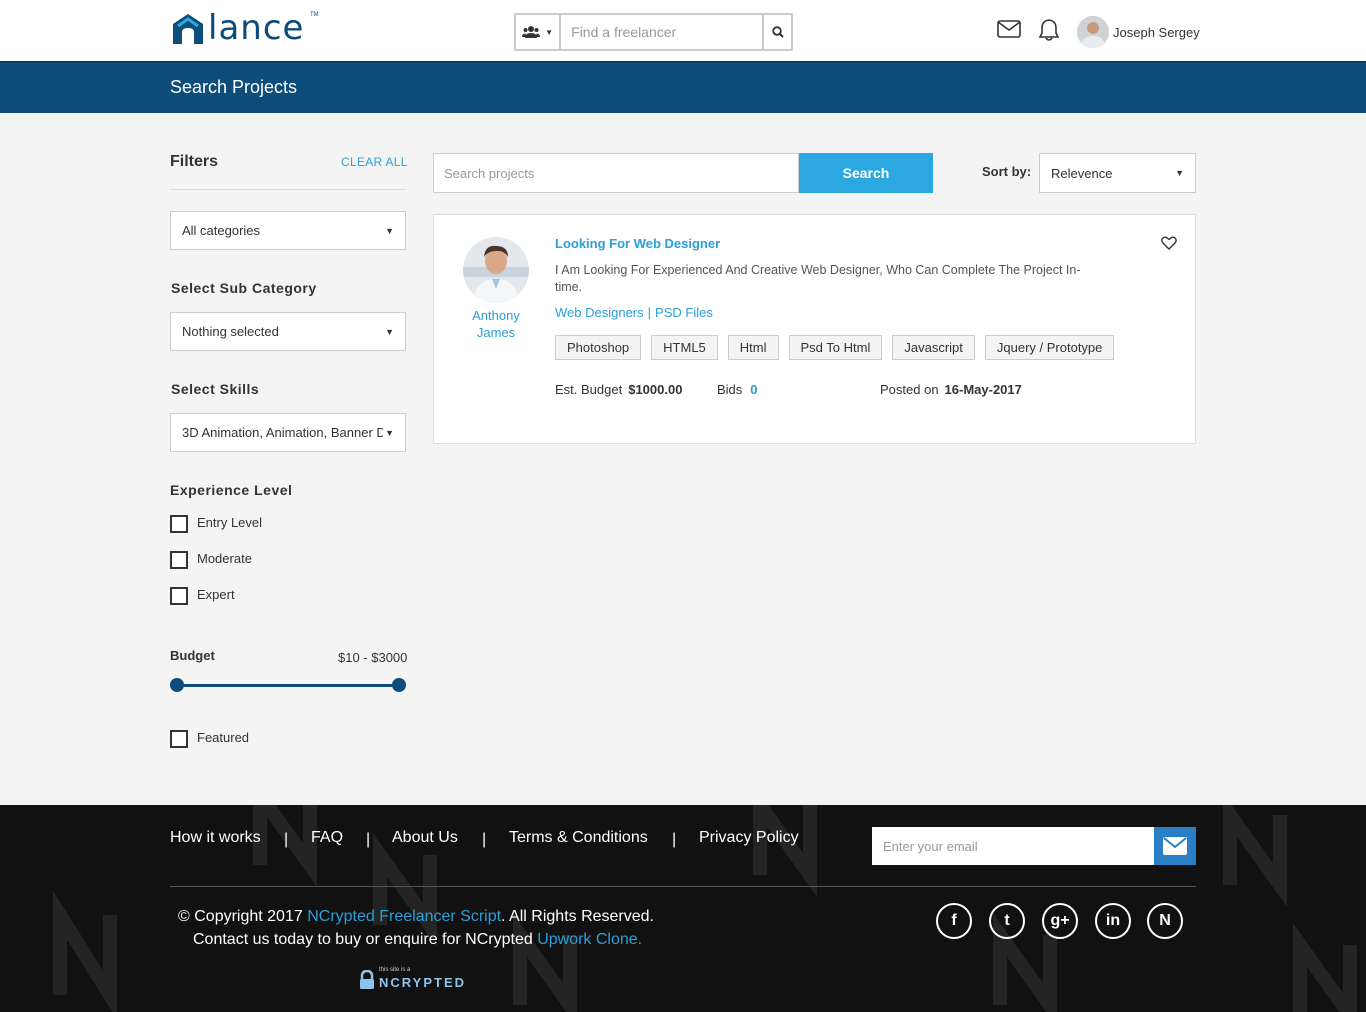  Describe the element at coordinates (616, 173) in the screenshot. I see `project-search-input` at that location.